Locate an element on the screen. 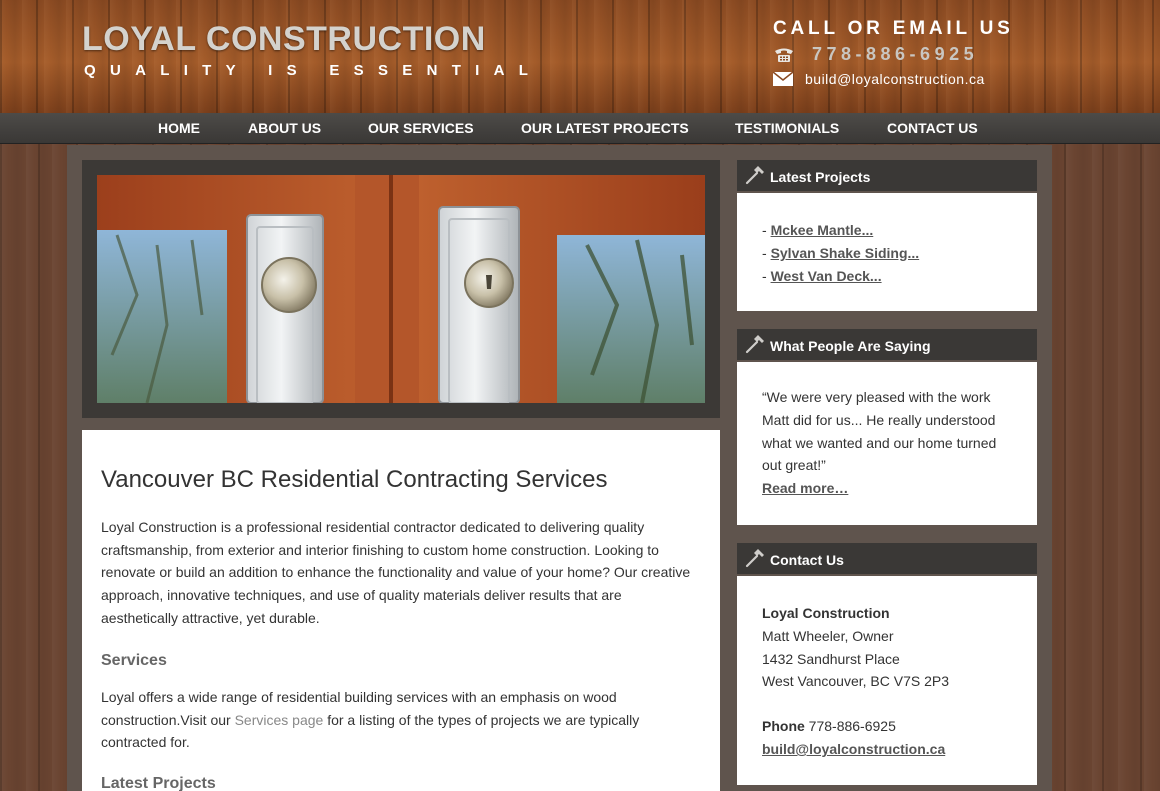 The height and width of the screenshot is (791, 1160). contact-email-link: build@loyalconstruction.ca is located at coordinates (853, 749).